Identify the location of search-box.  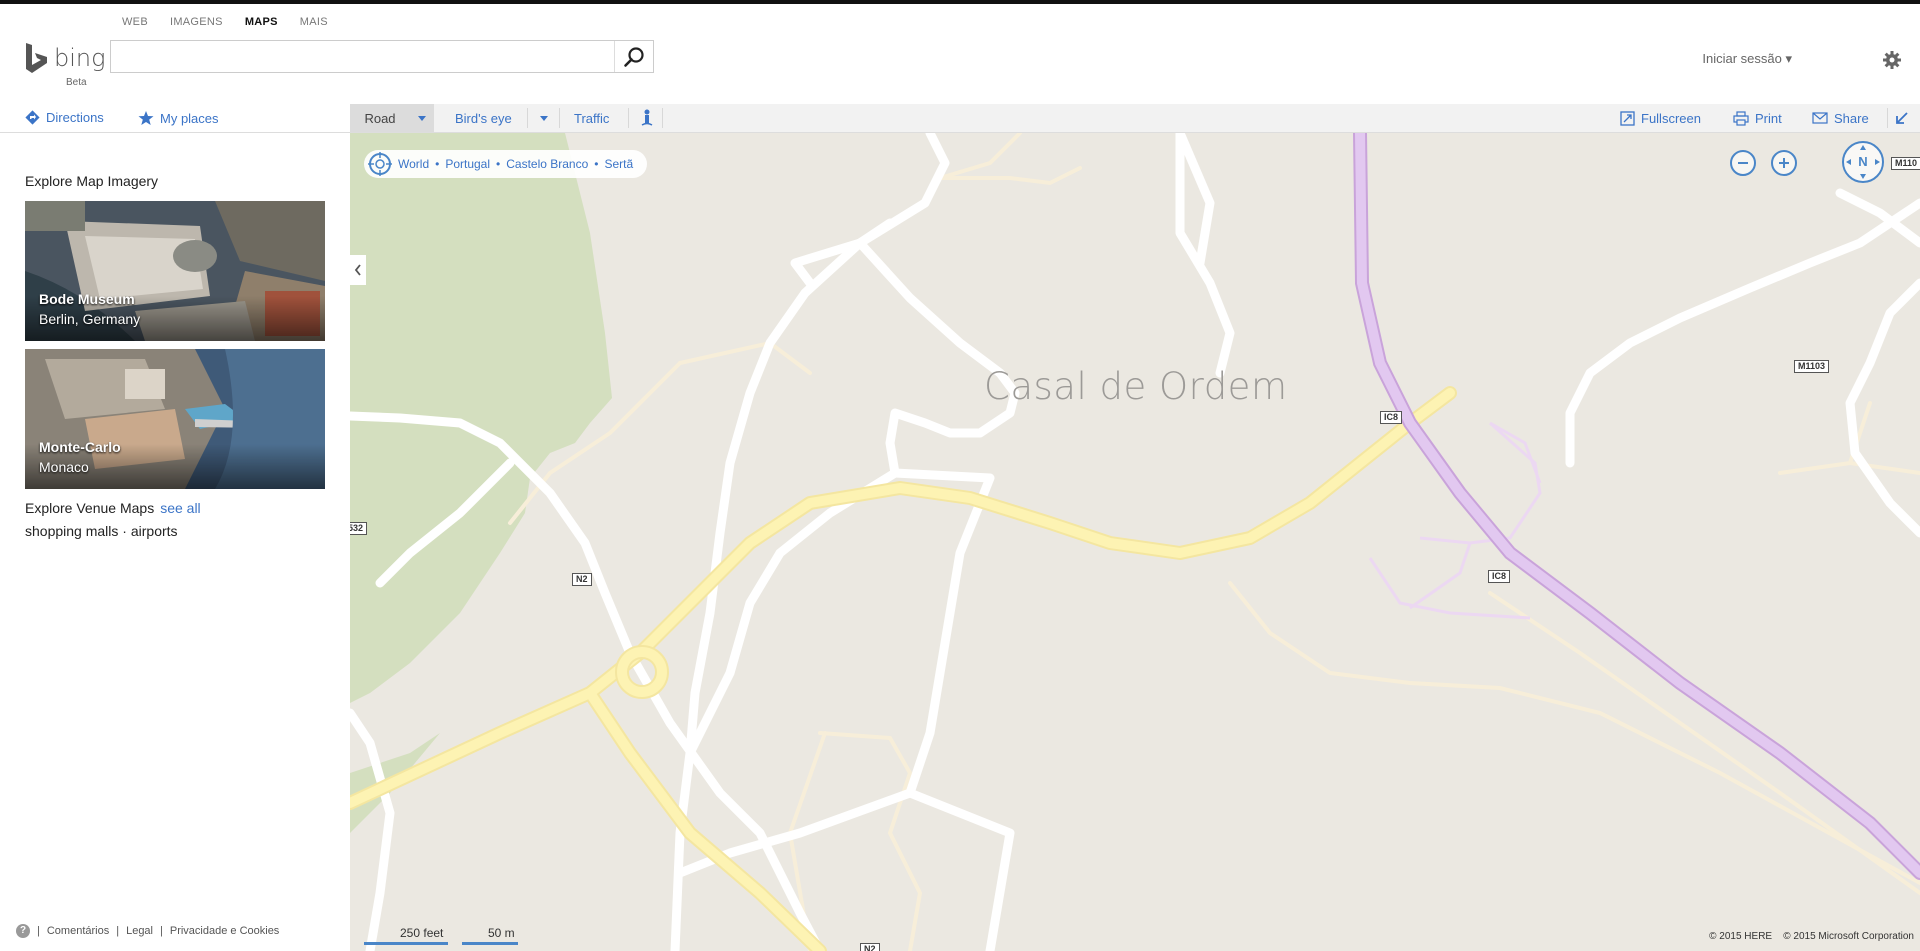
(382, 56).